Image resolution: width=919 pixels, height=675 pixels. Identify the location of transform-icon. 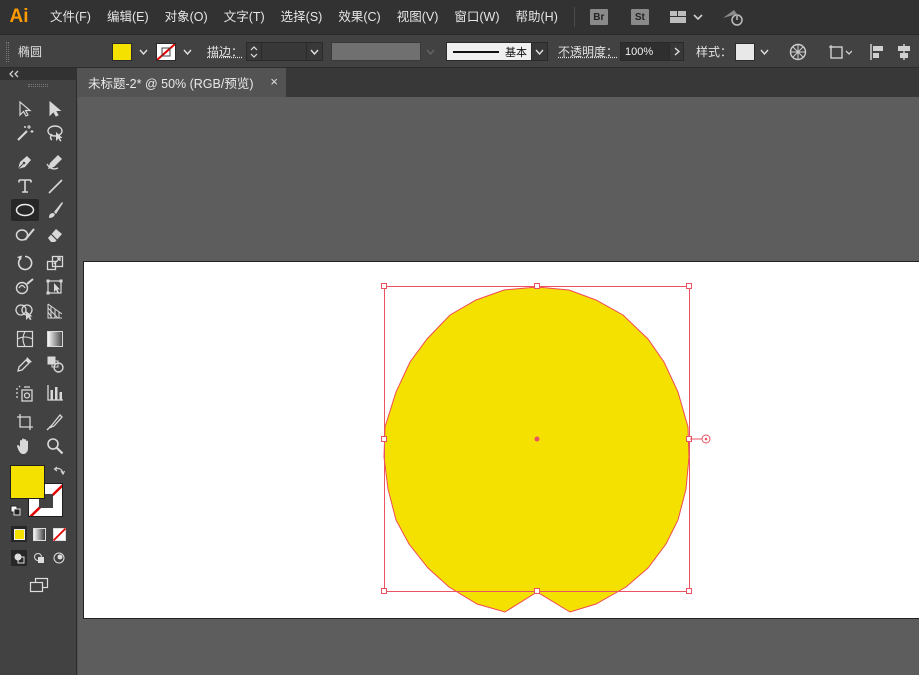
(840, 51).